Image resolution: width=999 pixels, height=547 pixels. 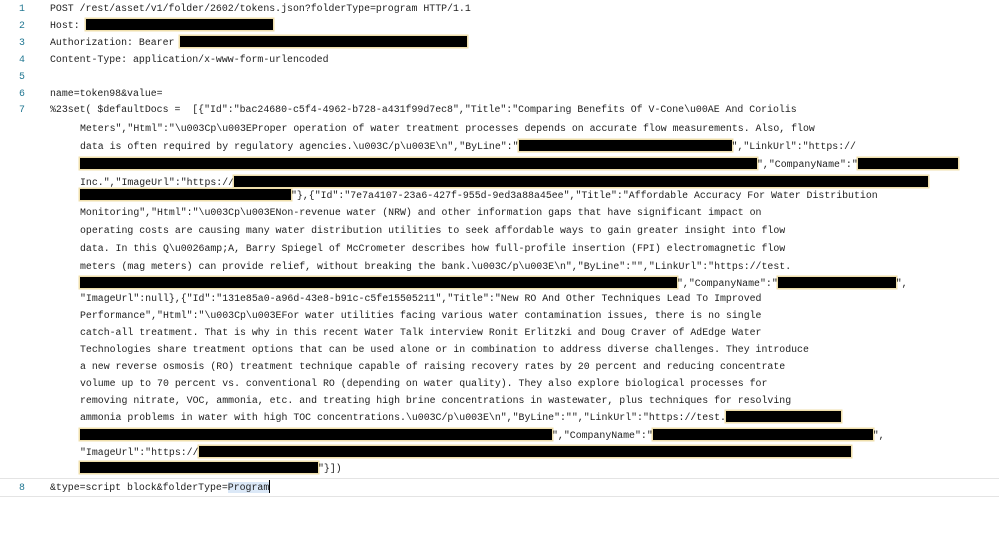 I want to click on code-line-8-current: 8 &type=script block&folderType=Program, so click(x=499, y=487).